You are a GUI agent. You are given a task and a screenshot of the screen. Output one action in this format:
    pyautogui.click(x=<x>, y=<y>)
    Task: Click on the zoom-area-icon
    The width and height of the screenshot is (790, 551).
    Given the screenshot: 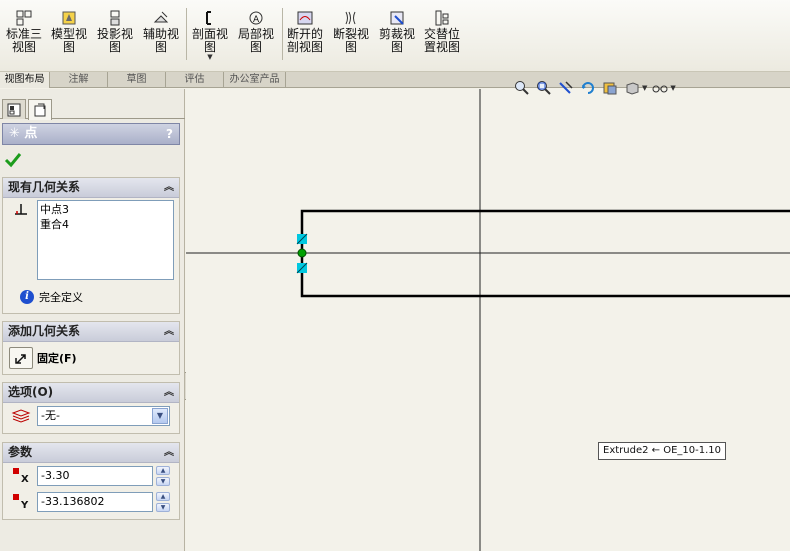 What is the action you would take?
    pyautogui.click(x=543, y=88)
    